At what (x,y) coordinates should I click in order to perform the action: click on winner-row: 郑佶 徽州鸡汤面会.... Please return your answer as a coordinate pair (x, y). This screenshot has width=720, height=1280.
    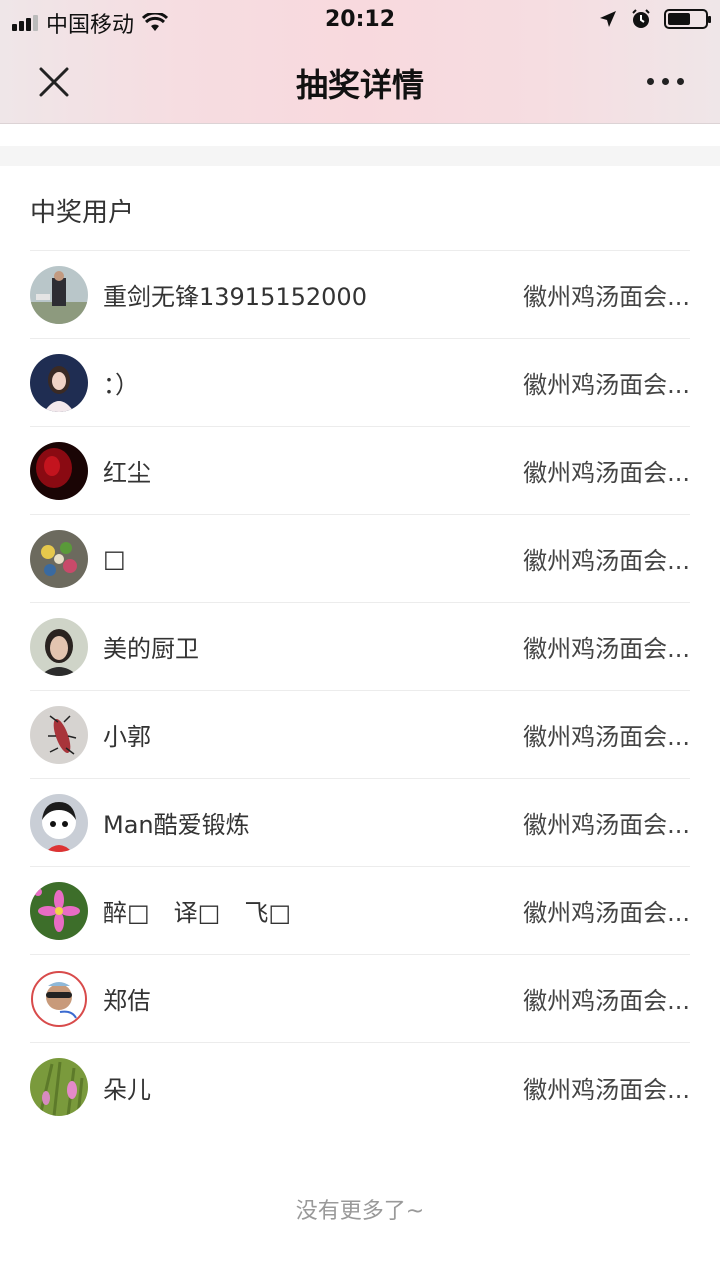
    Looking at the image, I should click on (360, 999).